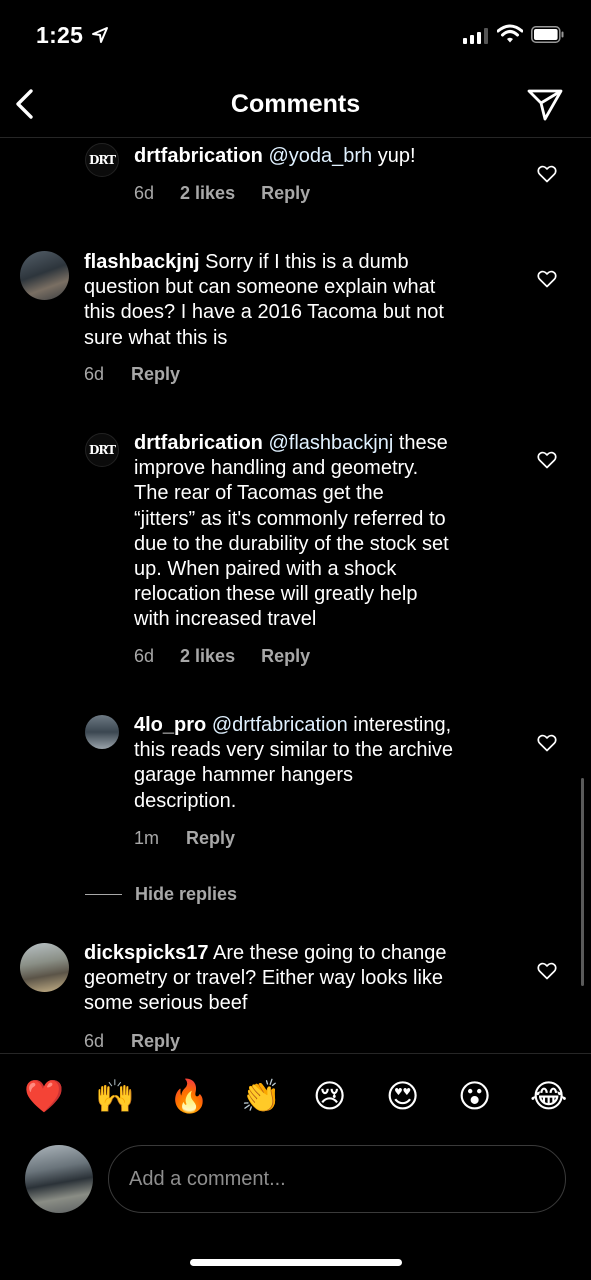 The image size is (591, 1280). What do you see at coordinates (394, 156) in the screenshot?
I see `comment-text: yup!` at bounding box center [394, 156].